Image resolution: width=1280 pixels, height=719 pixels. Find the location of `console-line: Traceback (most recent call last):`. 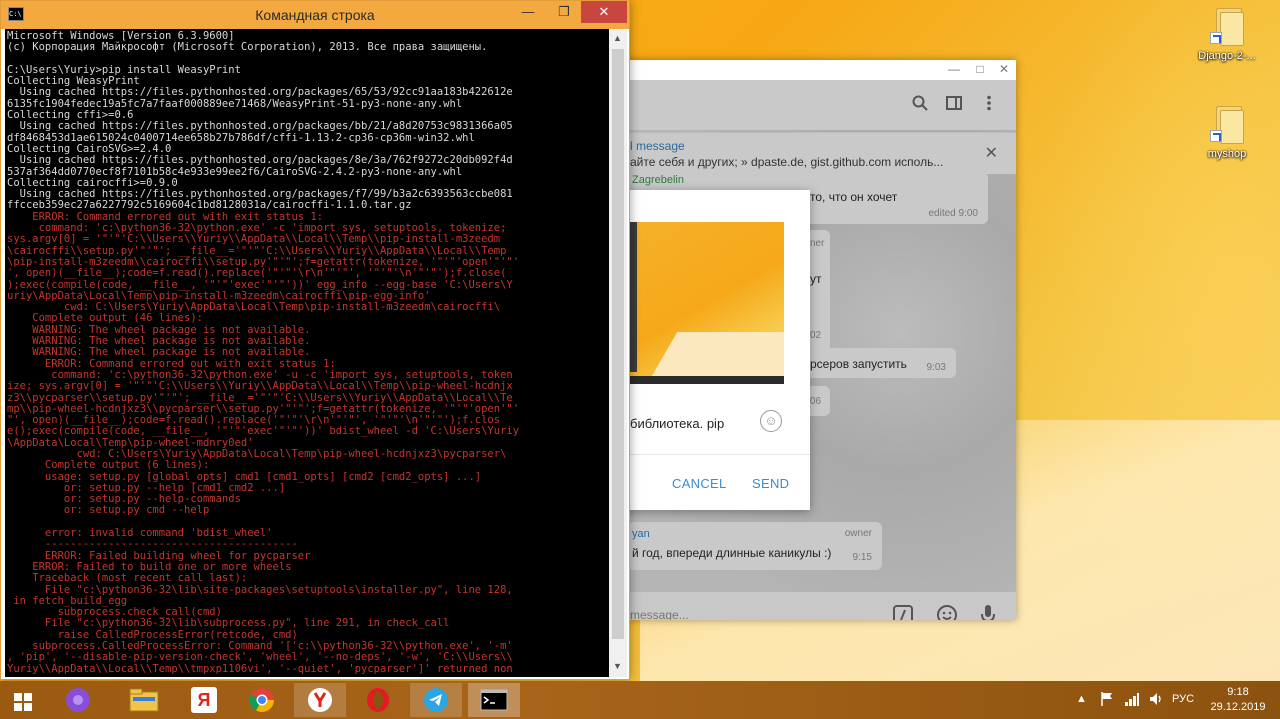

console-line: Traceback (most recent call last): is located at coordinates (127, 578).